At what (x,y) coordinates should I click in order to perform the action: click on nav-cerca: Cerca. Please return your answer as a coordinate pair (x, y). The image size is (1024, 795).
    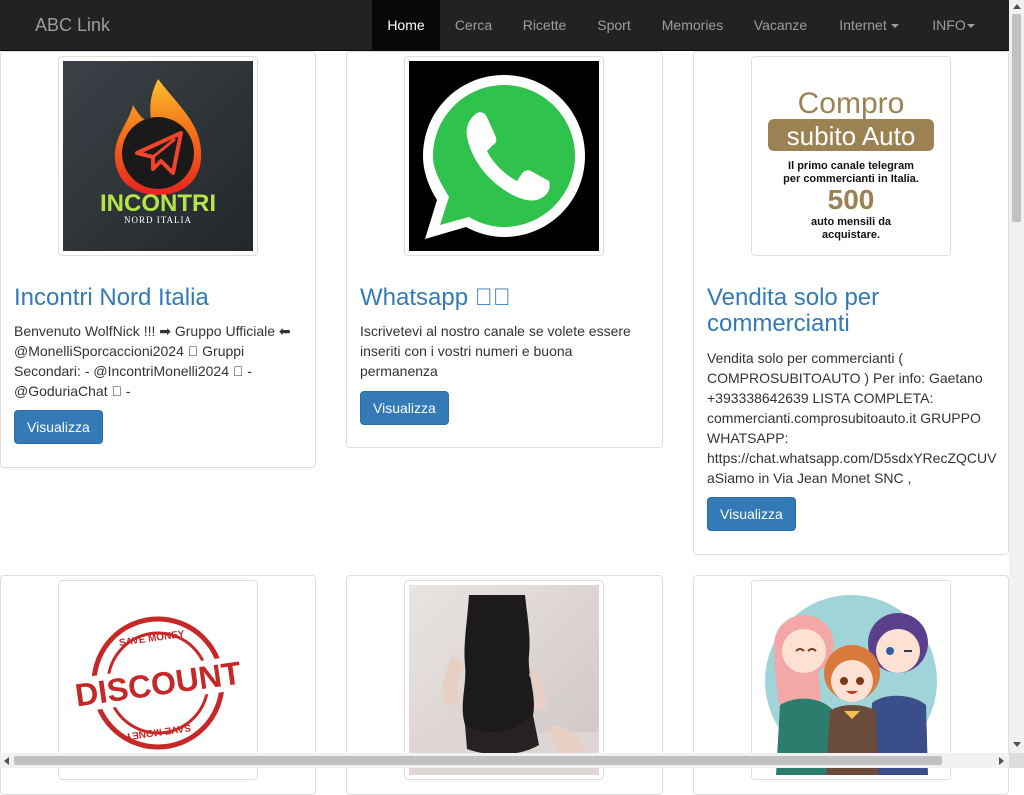
    Looking at the image, I should click on (473, 25).